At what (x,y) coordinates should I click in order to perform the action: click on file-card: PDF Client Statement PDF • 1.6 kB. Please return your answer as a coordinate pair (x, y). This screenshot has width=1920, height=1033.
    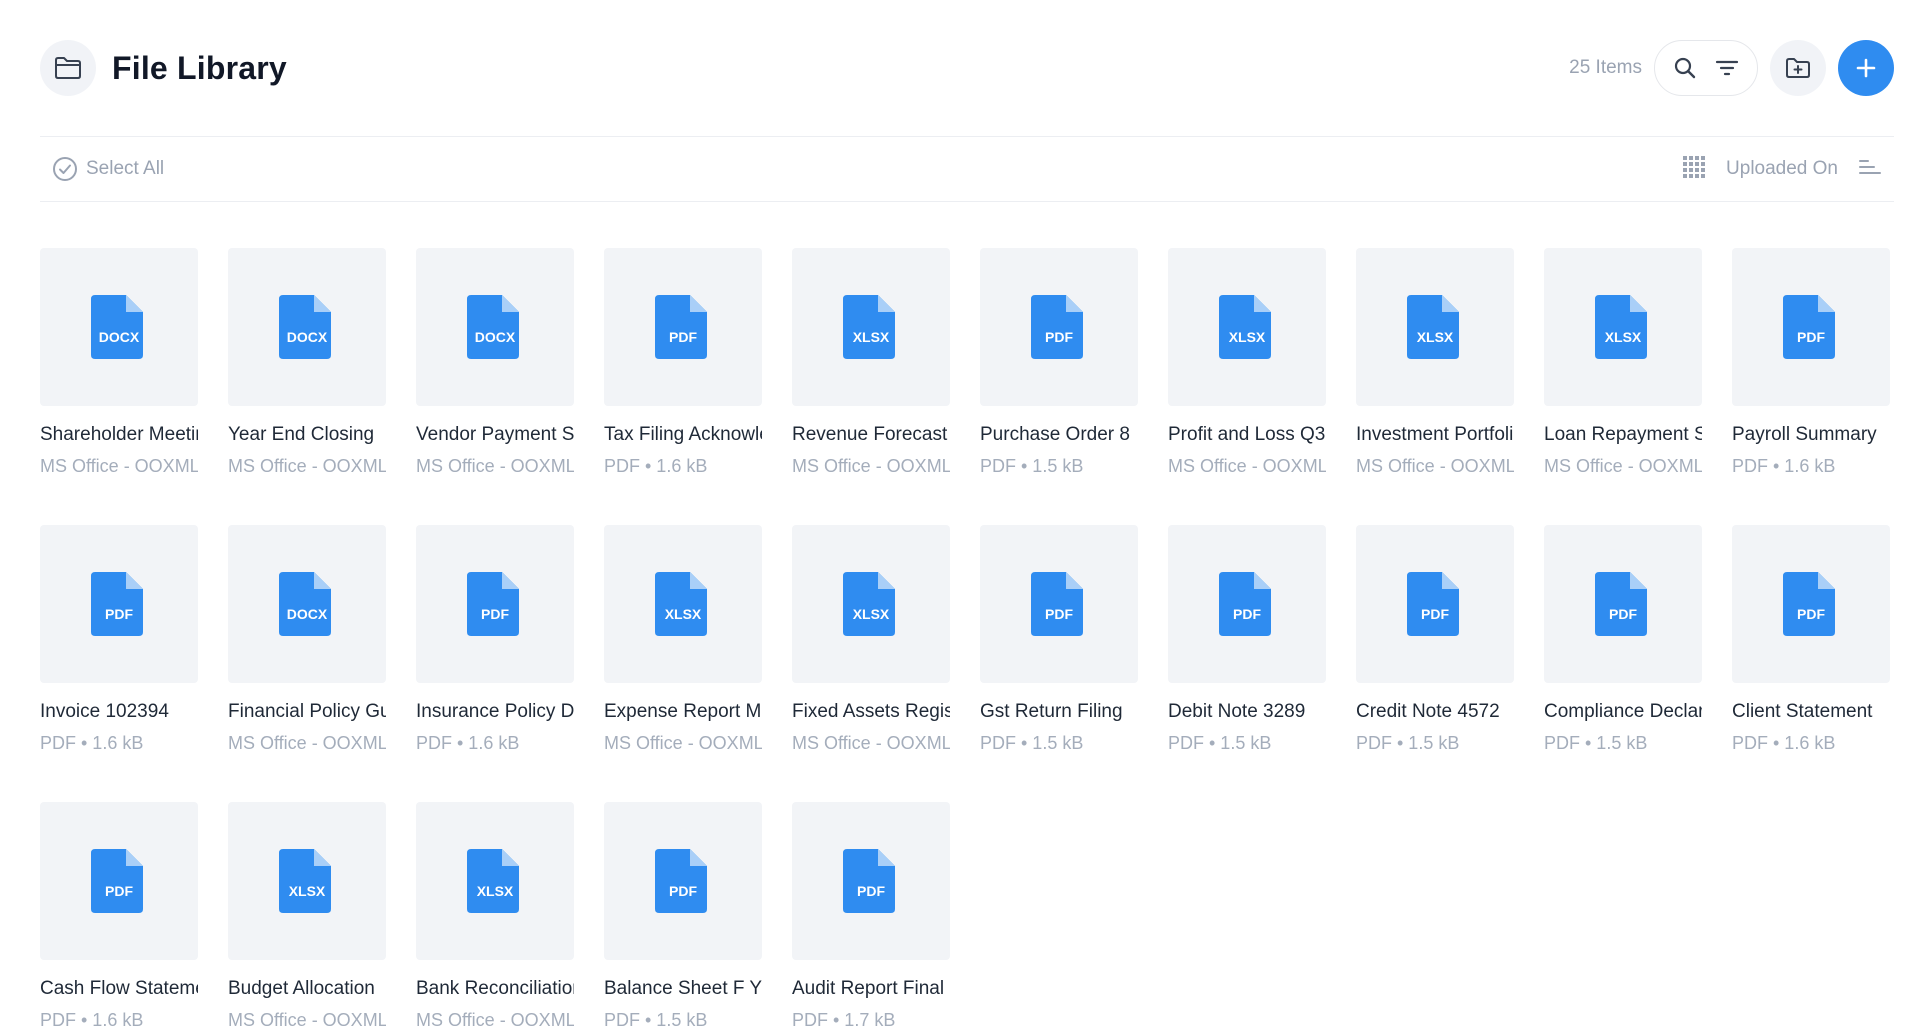
    Looking at the image, I should click on (1811, 639).